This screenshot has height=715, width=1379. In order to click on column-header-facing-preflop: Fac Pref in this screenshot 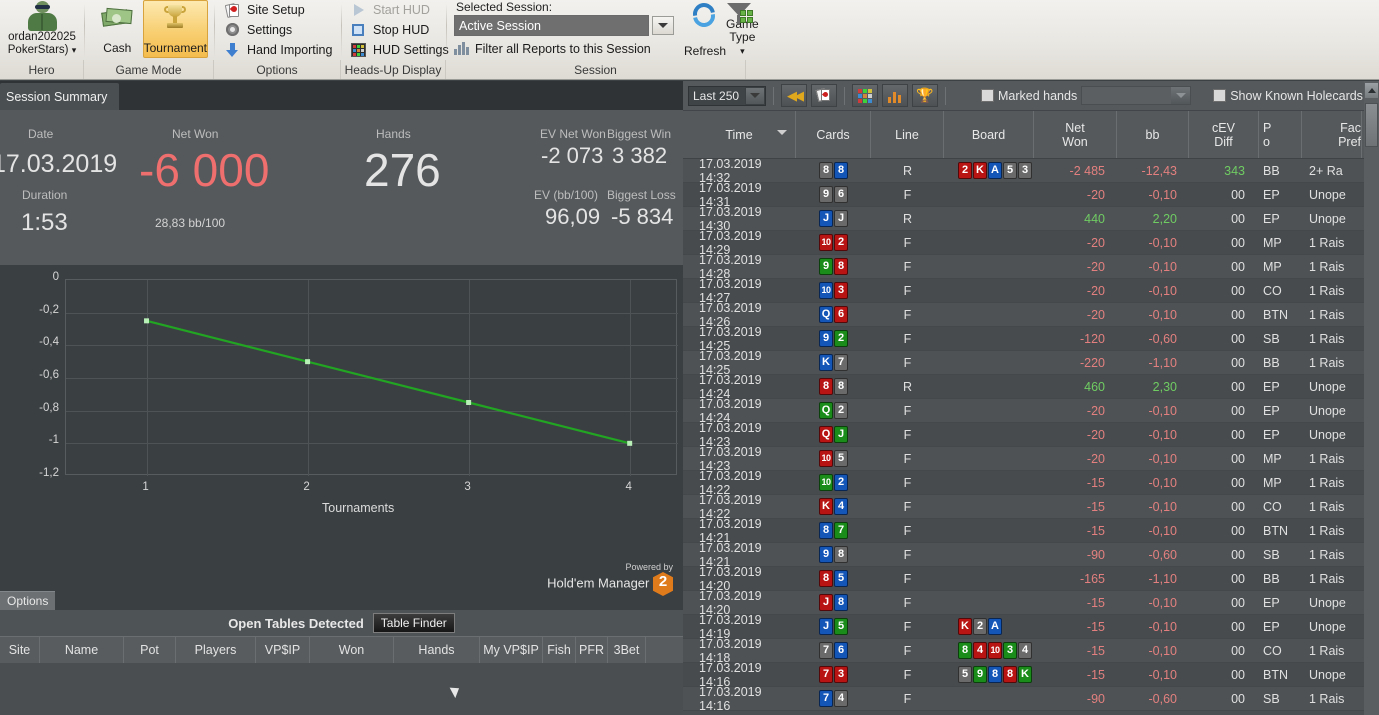, I will do `click(1332, 134)`.